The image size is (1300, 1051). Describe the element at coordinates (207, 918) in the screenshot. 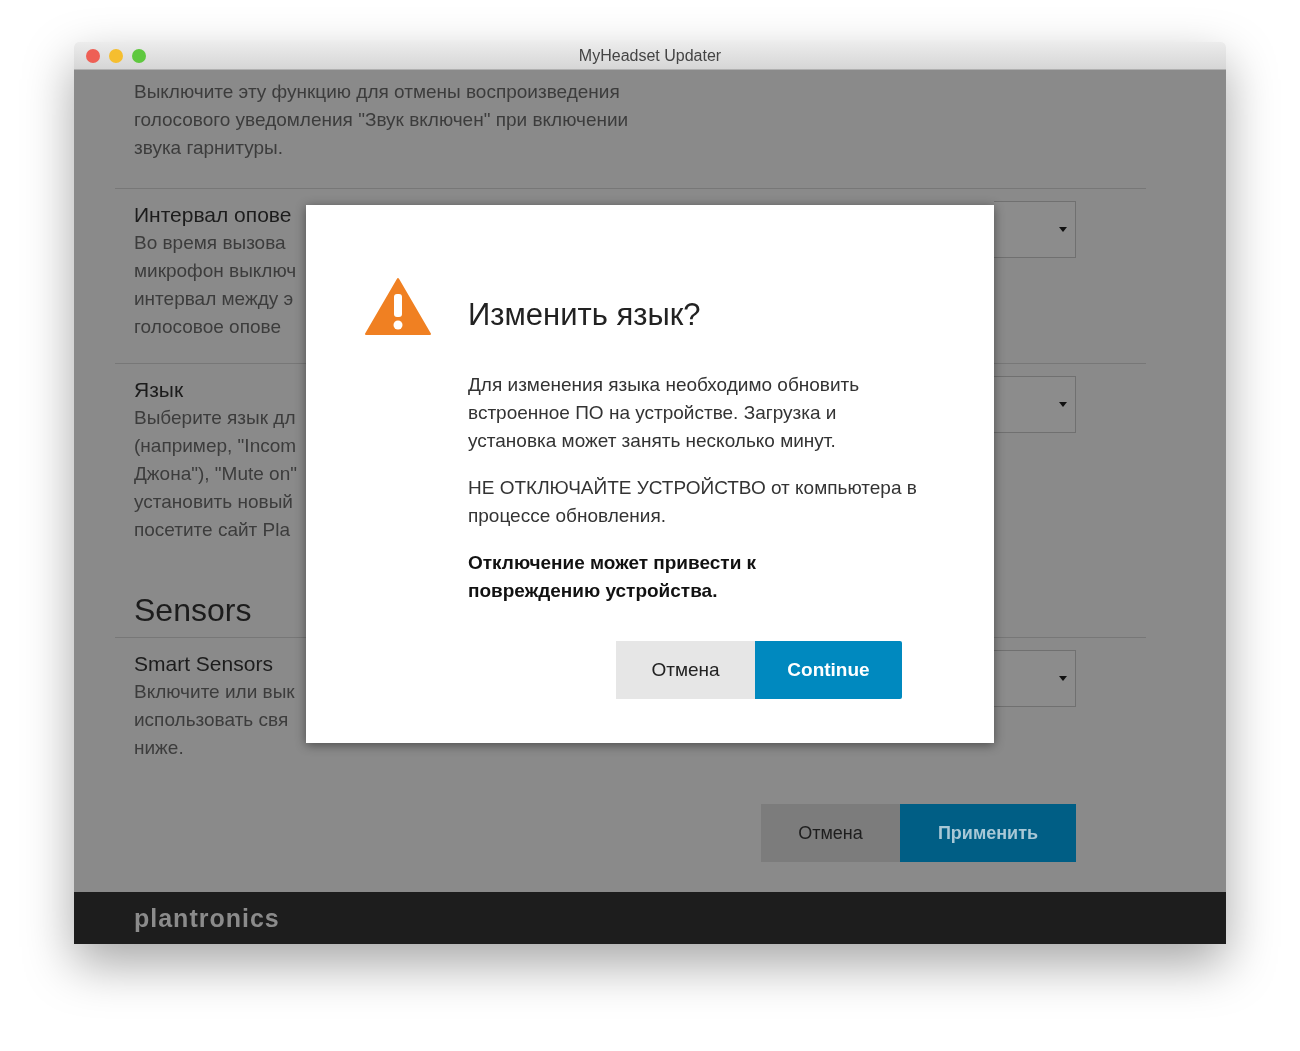

I see `logo: plantronics` at that location.